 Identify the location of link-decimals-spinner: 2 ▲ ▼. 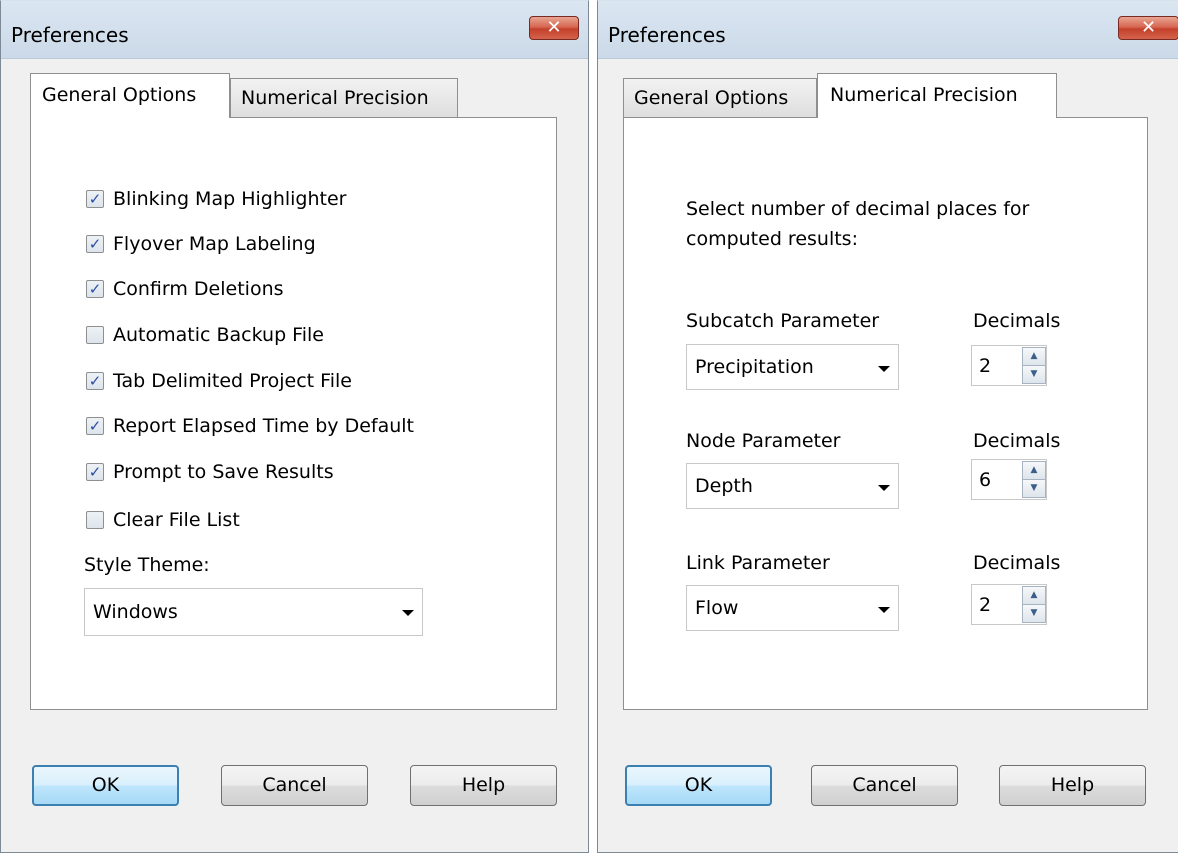
(1009, 604).